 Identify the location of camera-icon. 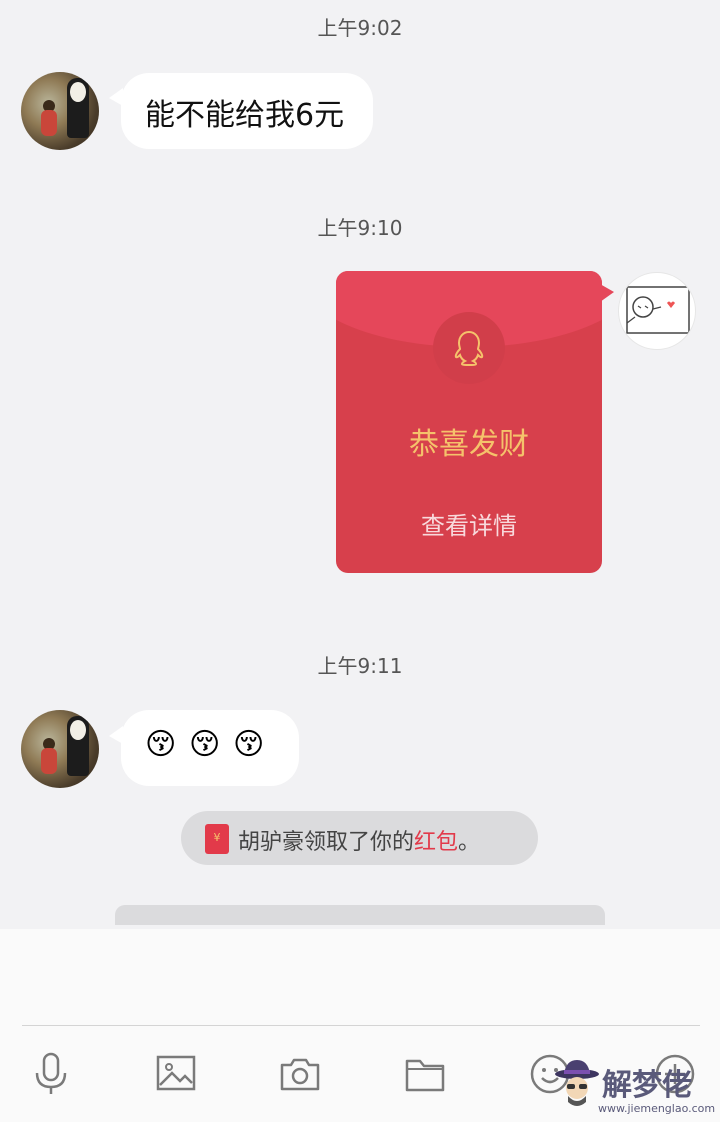
(300, 1074).